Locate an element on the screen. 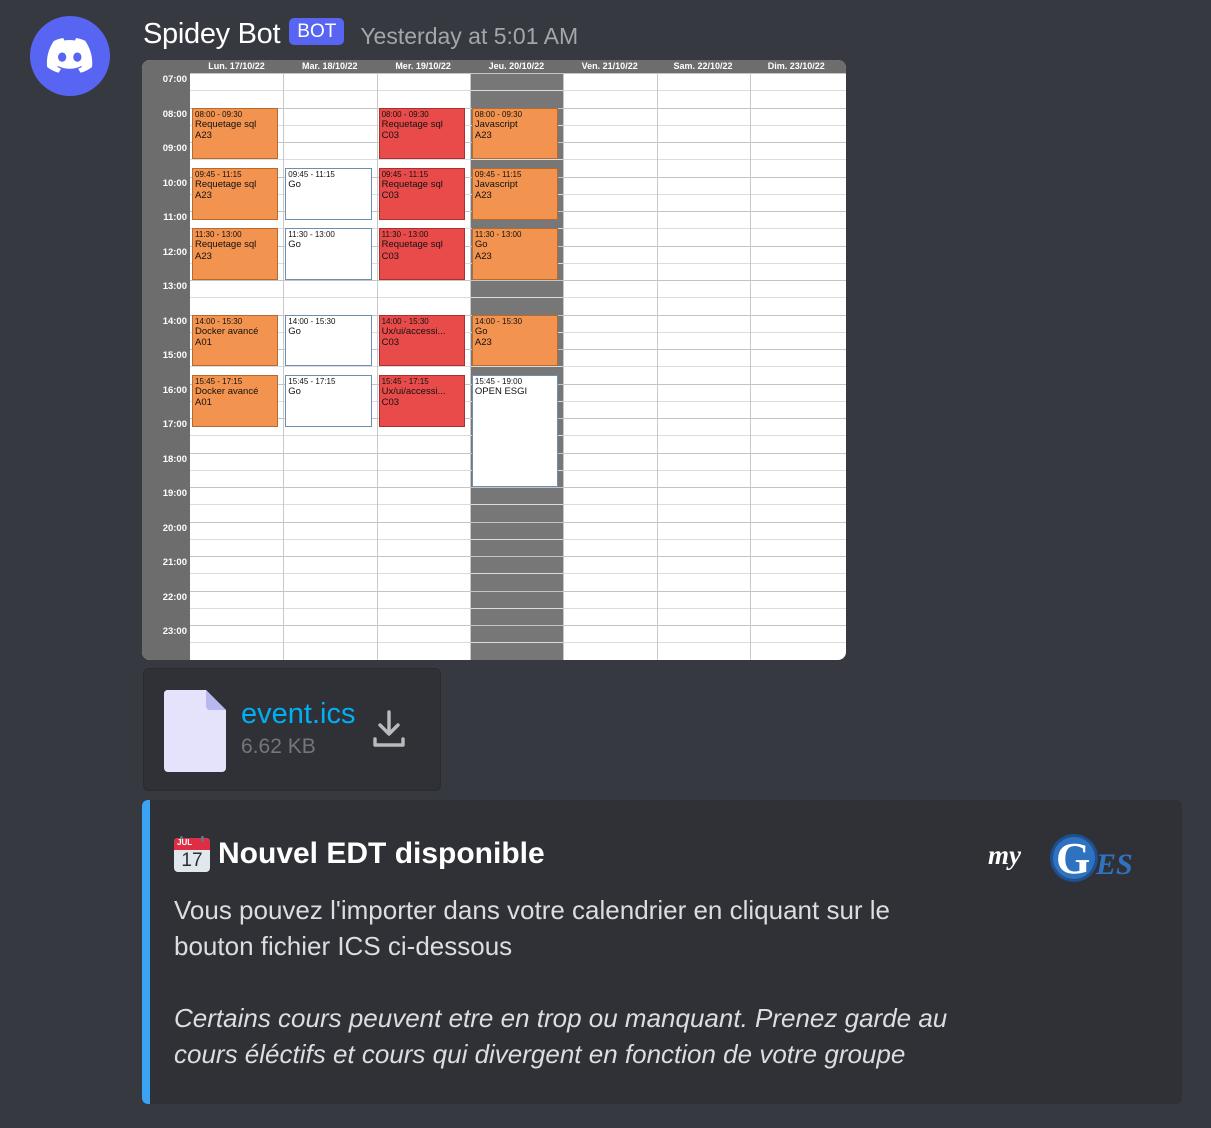 This screenshot has width=1211, height=1128. schedule-day-label: Sam. 22/10/22 is located at coordinates (703, 66).